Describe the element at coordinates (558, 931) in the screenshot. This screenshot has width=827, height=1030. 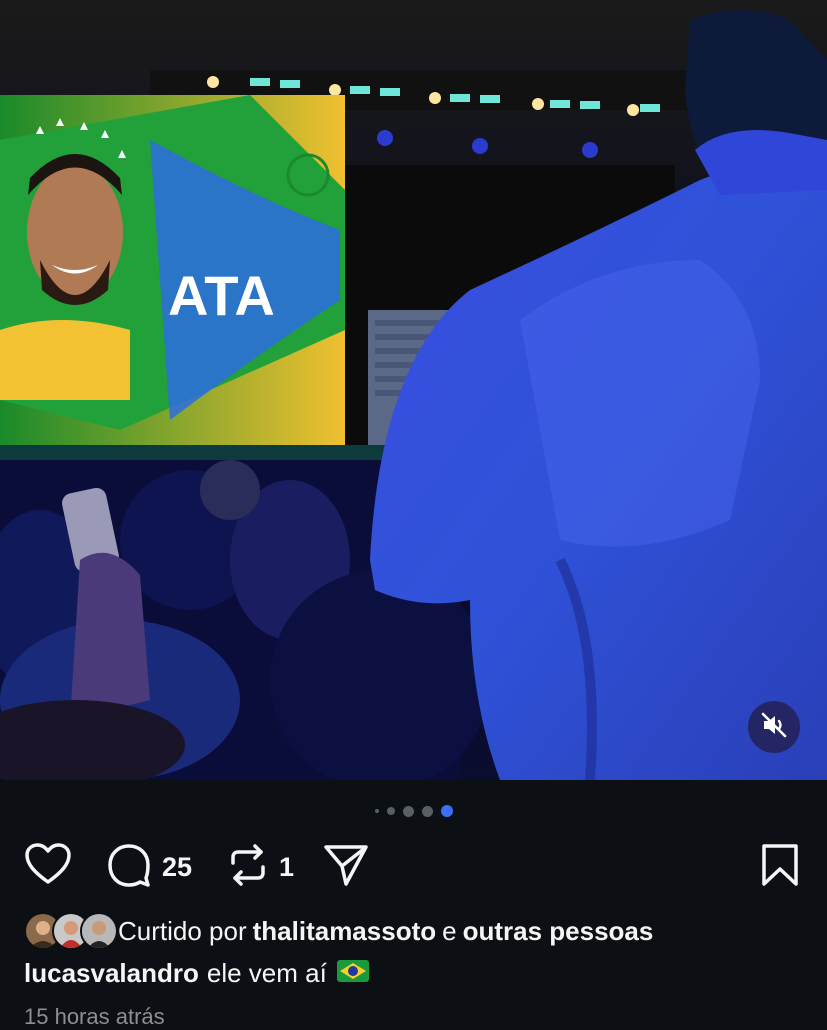
I see `liked-others: outras pessoas` at that location.